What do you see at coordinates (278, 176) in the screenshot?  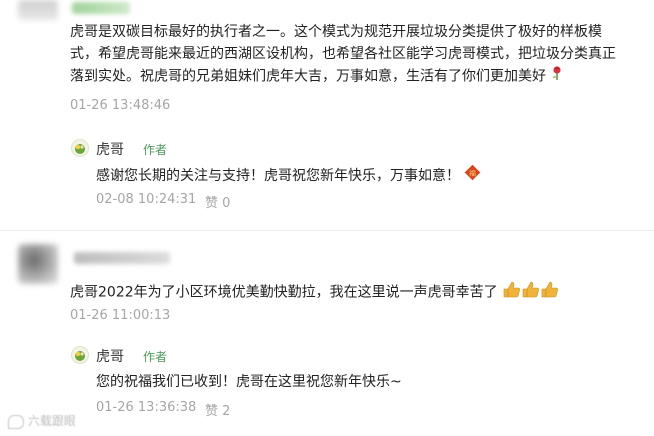 I see `reply-text: 感谢您长期的关注与支持！虎哥祝您新年快乐，万事如意！` at bounding box center [278, 176].